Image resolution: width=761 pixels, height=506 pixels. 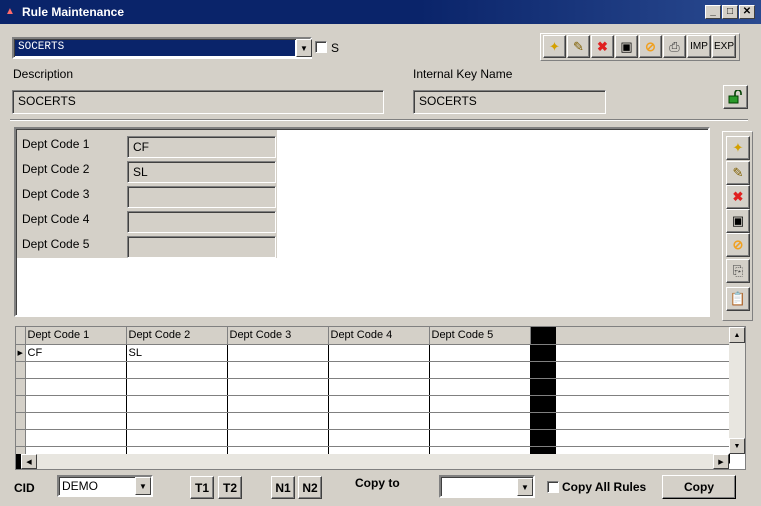 I want to click on title-bar: ▲ Rule Maintenance _ □ ✕, so click(x=380, y=12).